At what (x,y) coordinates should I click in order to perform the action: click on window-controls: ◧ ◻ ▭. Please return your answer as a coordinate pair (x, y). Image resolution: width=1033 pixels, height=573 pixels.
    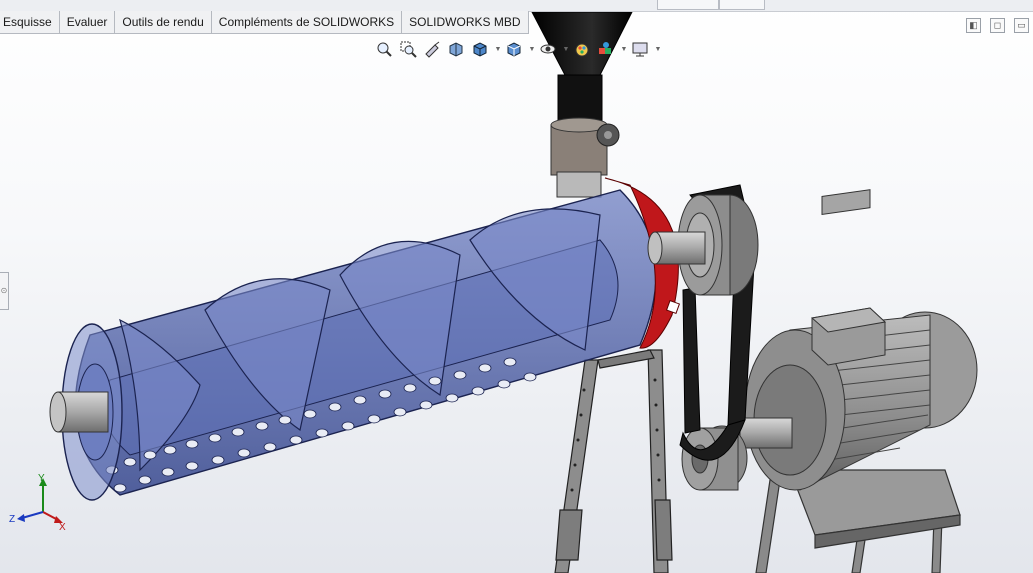
    Looking at the image, I should click on (997, 25).